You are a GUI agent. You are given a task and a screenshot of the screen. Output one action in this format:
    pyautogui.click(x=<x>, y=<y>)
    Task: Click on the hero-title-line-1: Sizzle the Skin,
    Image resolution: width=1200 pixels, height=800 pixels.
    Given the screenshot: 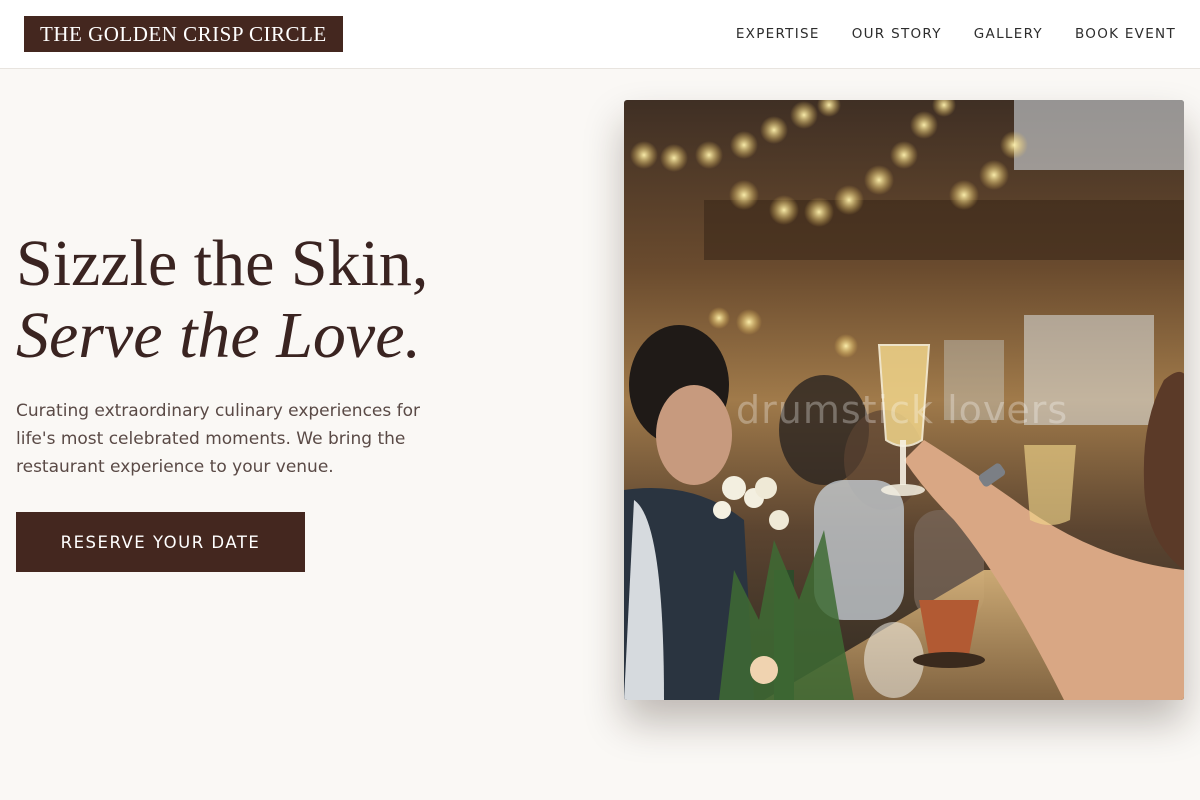 What is the action you would take?
    pyautogui.click(x=222, y=263)
    